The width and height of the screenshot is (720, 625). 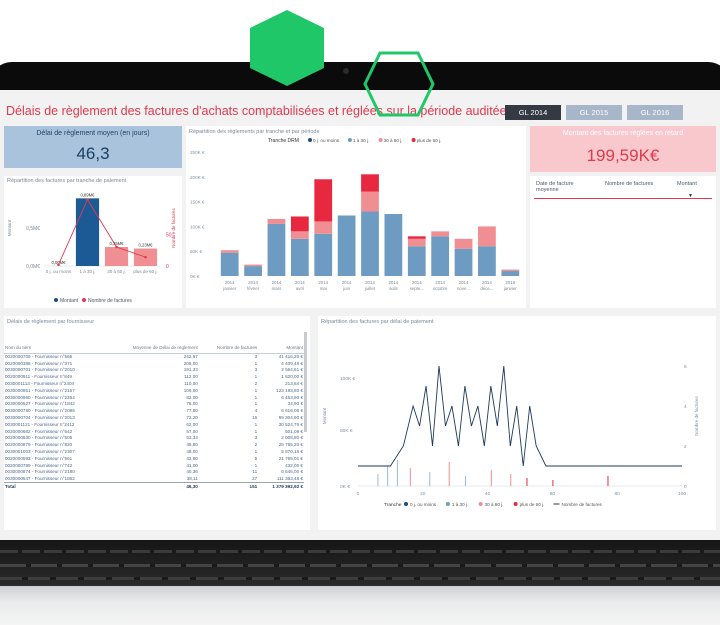 I want to click on tab-gl-2014: GL 2014, so click(x=533, y=112).